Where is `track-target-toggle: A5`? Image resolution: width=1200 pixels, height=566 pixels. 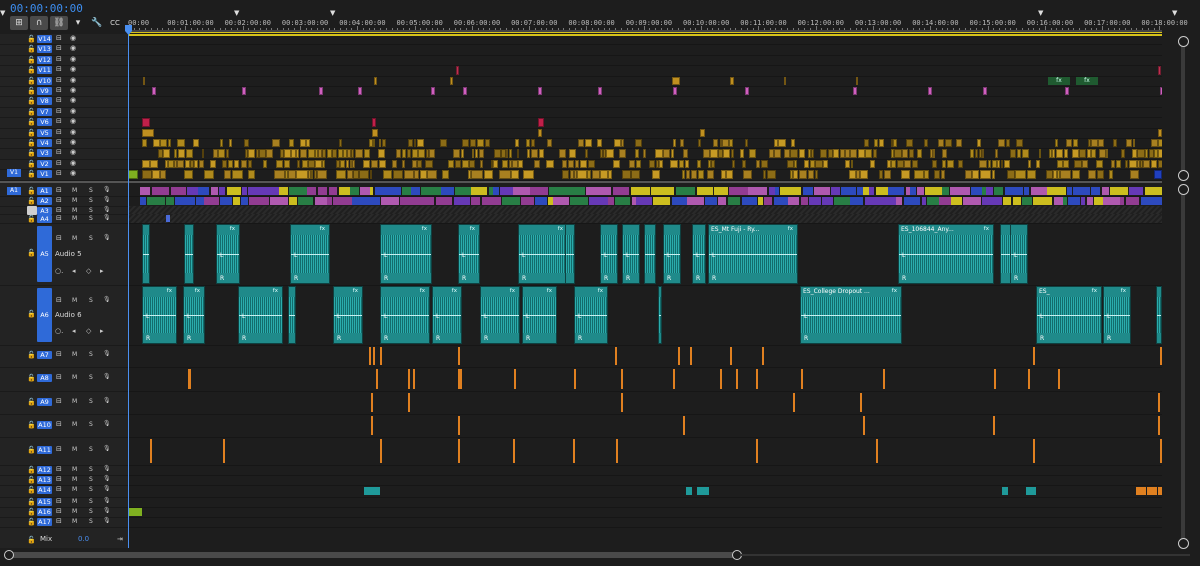 track-target-toggle: A5 is located at coordinates (44, 254).